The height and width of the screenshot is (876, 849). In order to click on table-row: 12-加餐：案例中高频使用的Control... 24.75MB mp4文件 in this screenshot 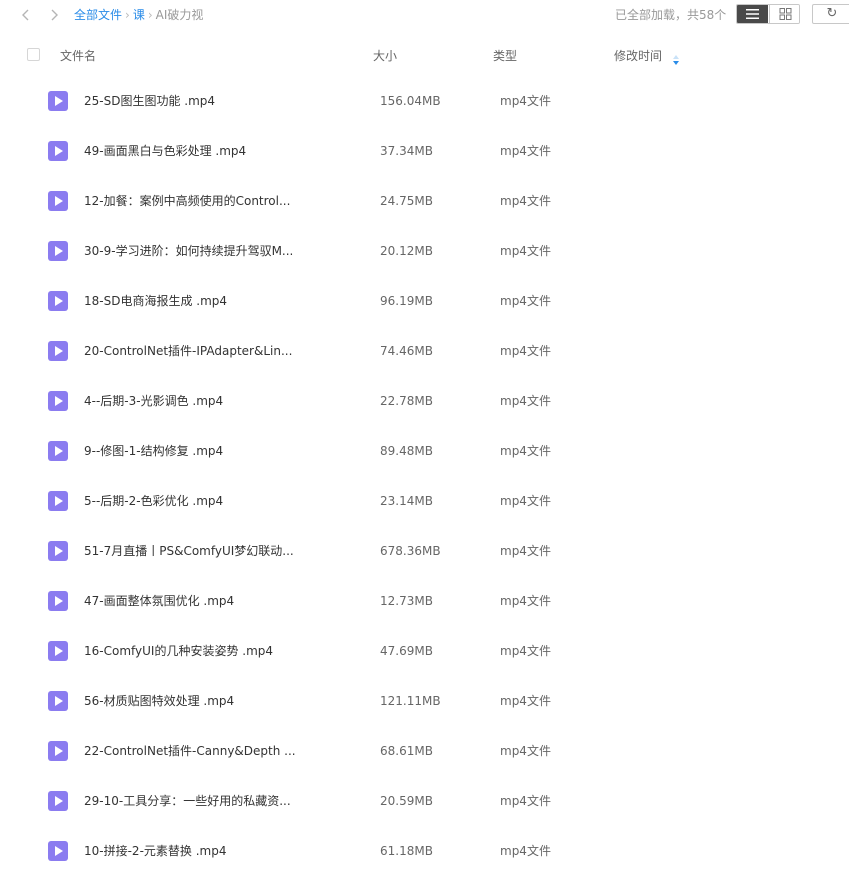, I will do `click(424, 201)`.